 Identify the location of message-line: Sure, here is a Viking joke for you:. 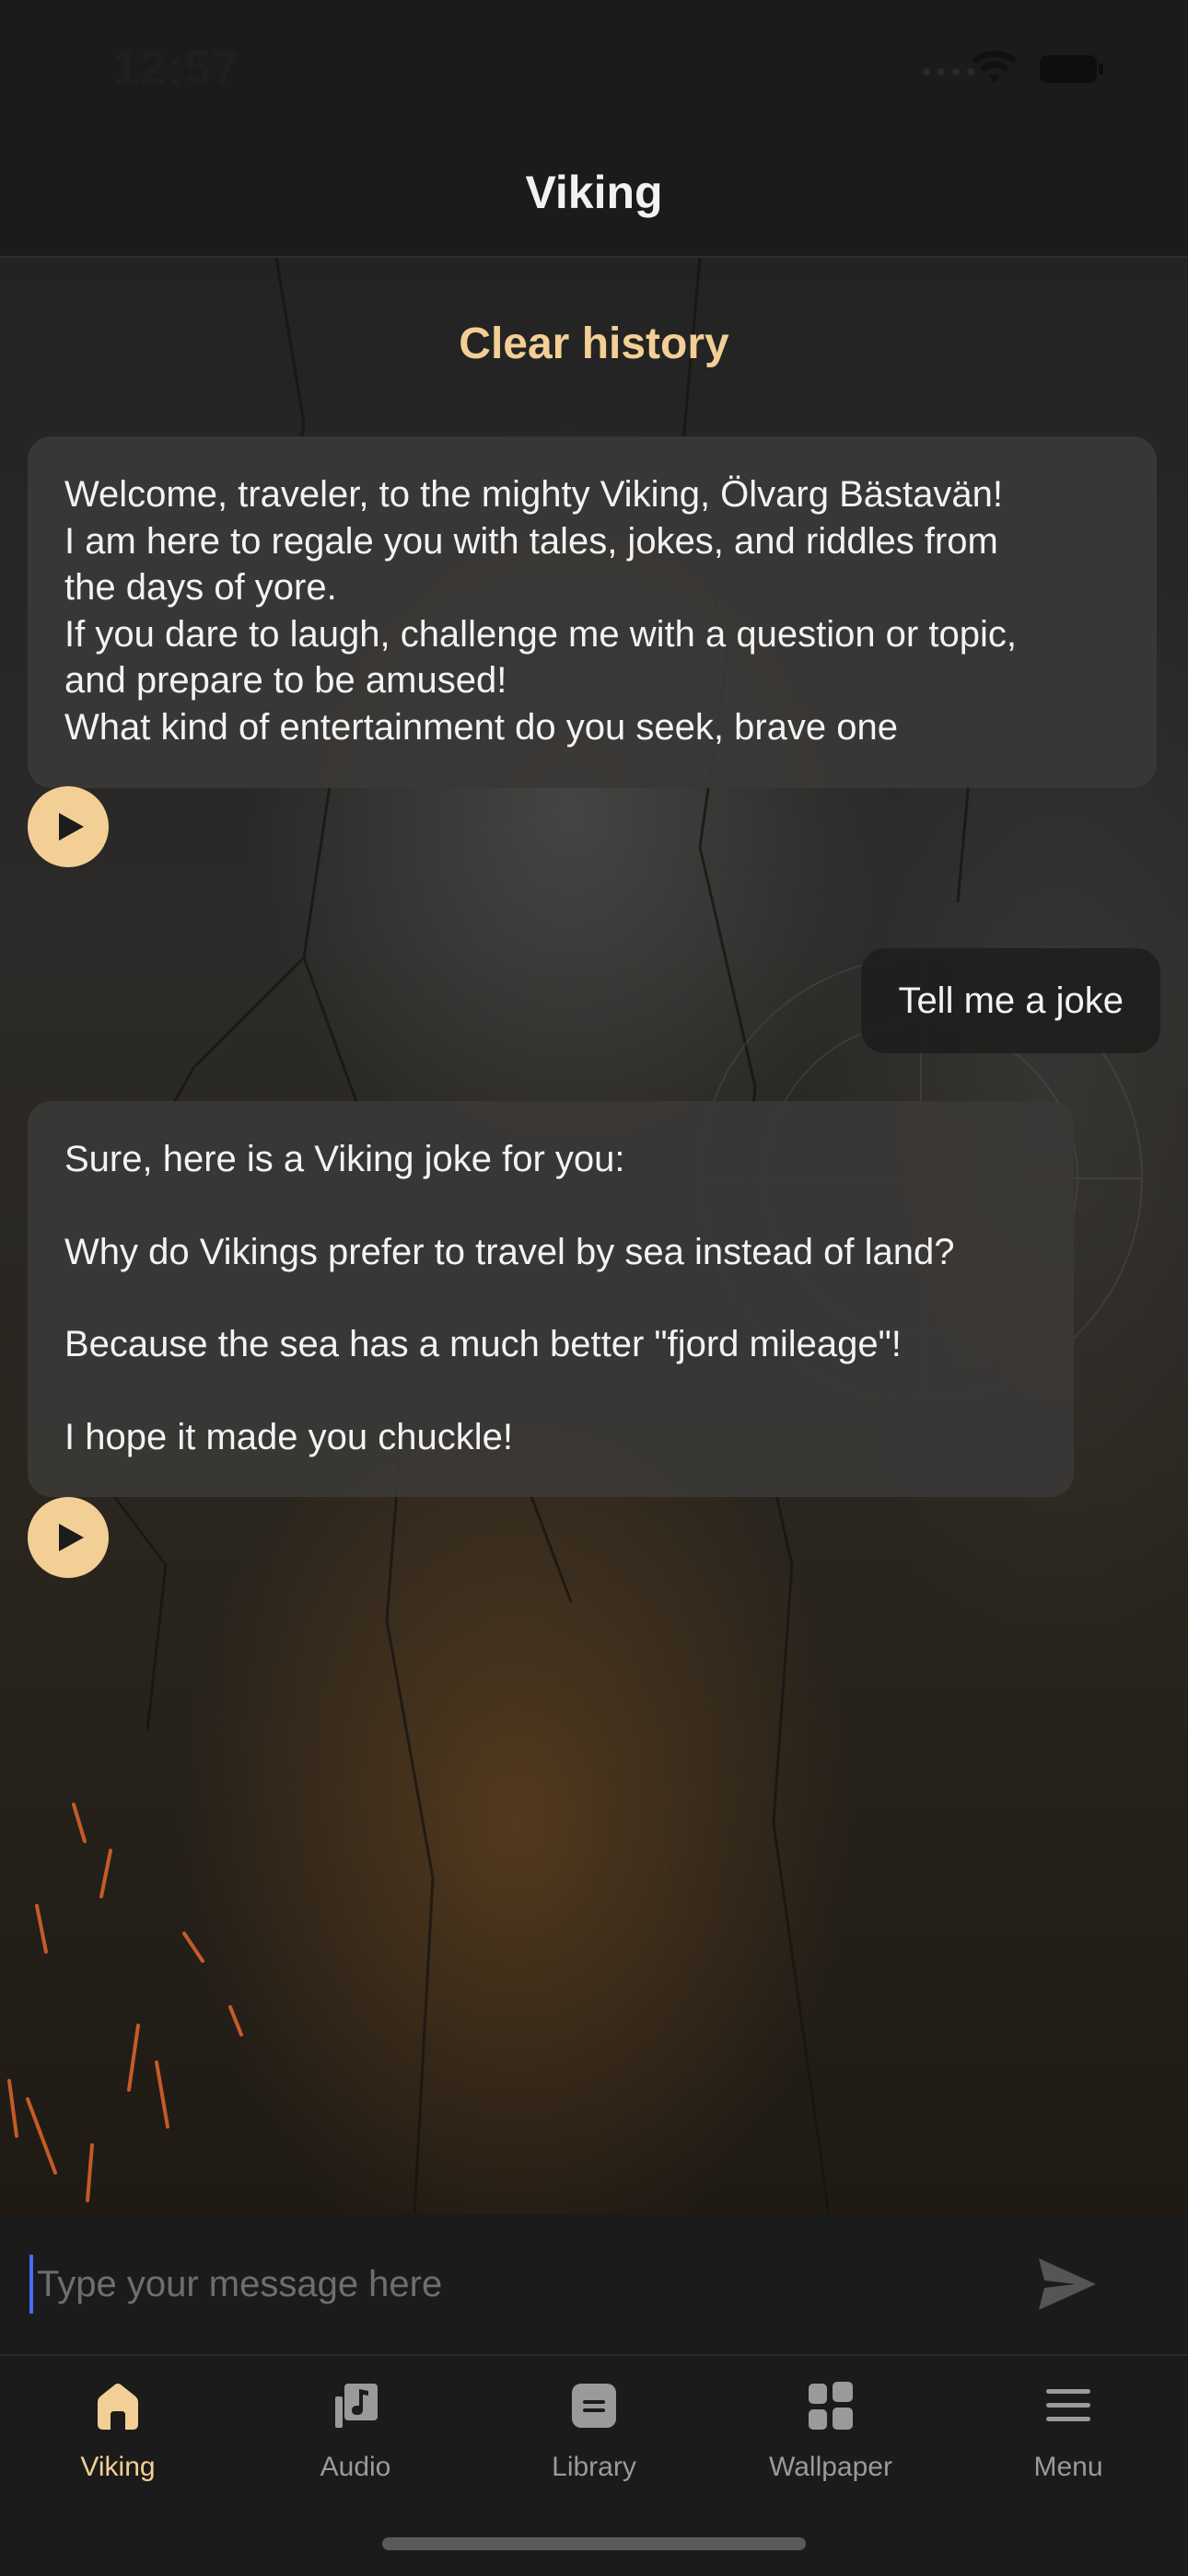
(344, 1159).